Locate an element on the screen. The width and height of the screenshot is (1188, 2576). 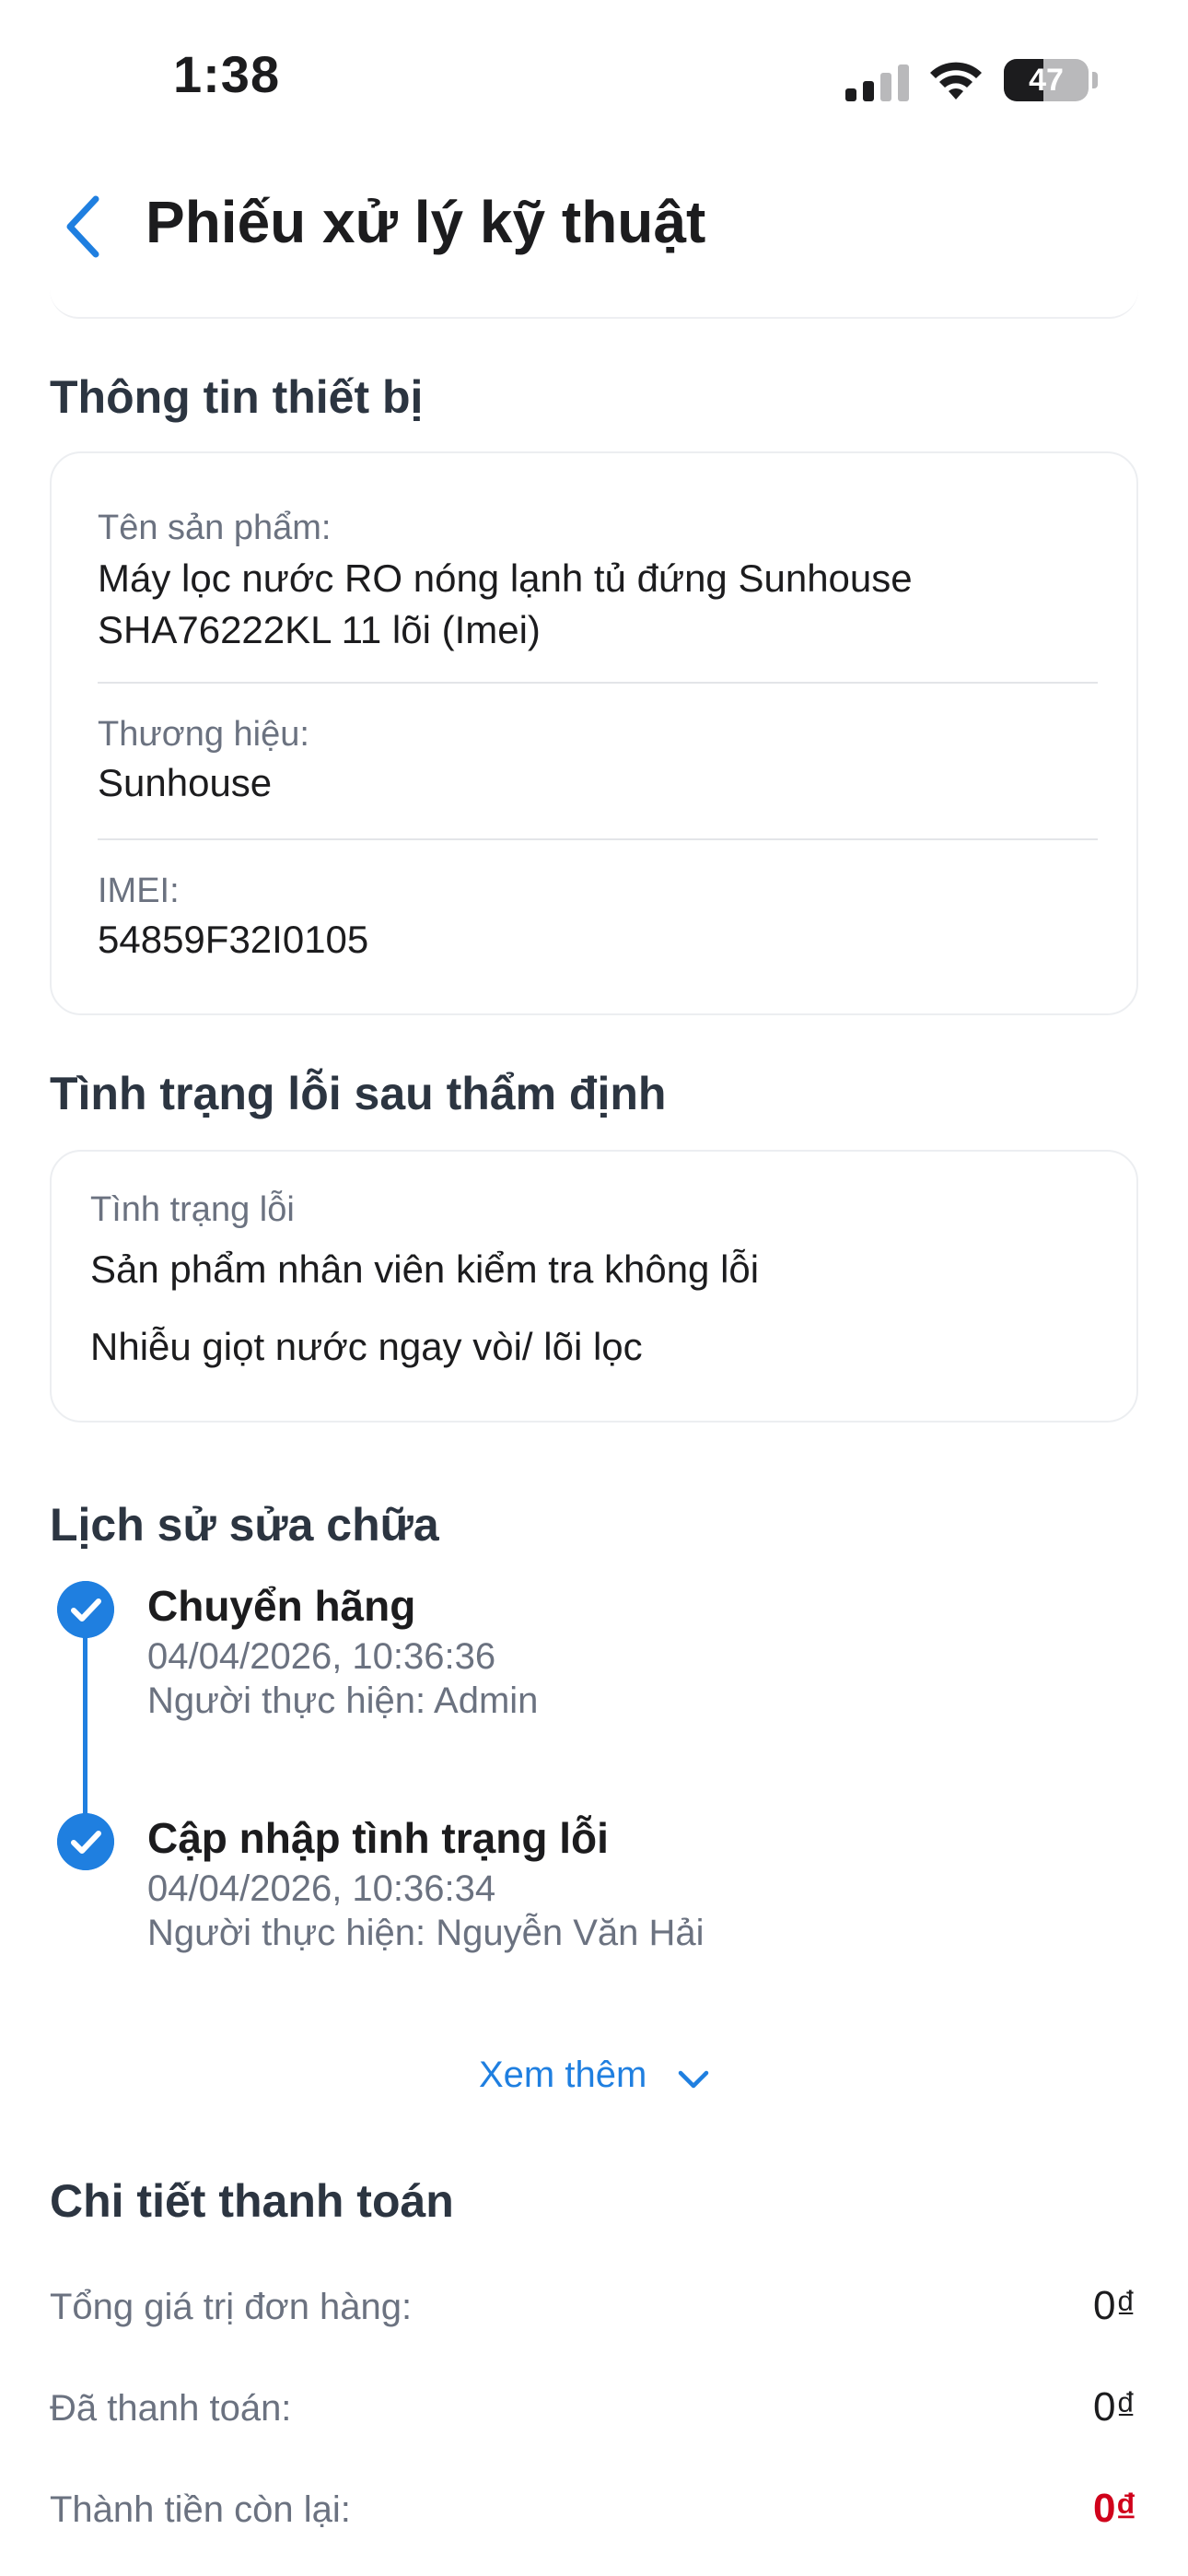
back-button is located at coordinates (83, 227).